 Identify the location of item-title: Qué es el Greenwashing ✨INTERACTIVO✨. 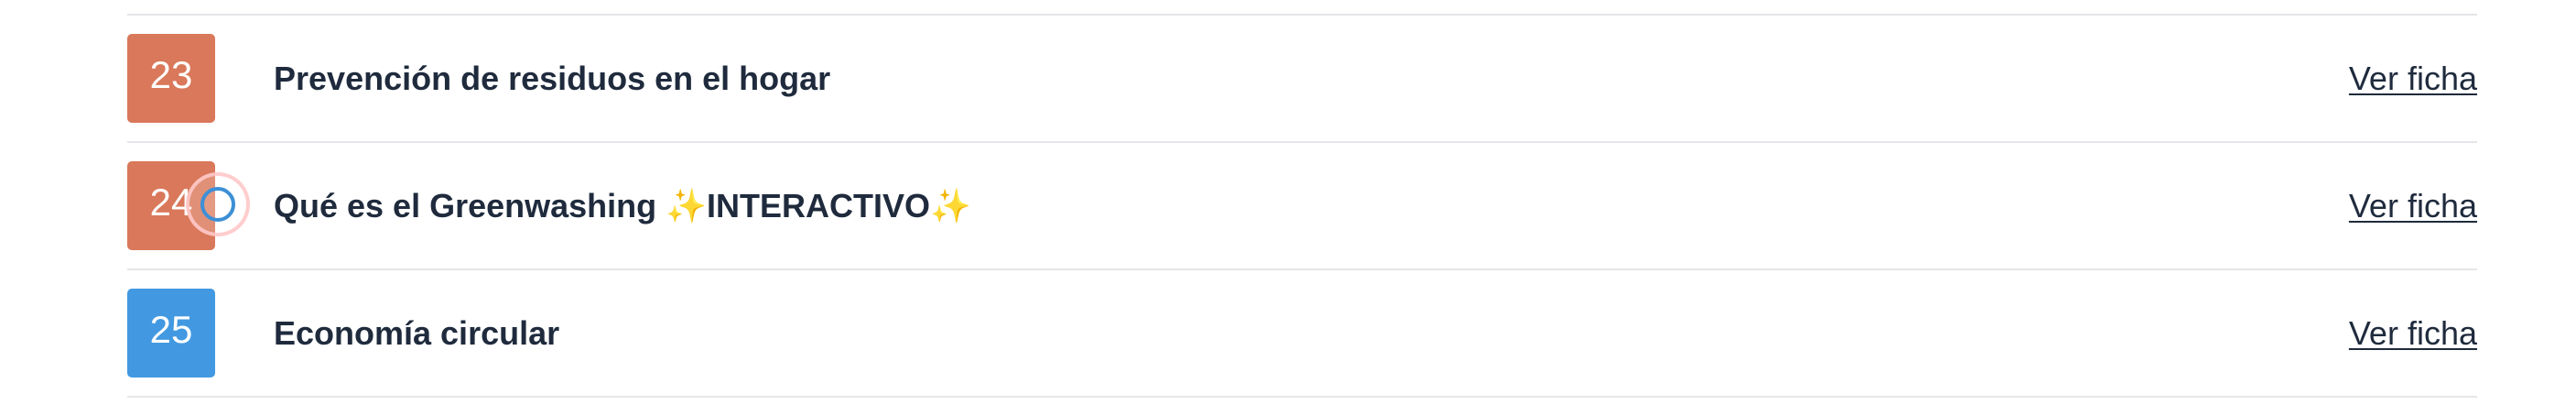
(622, 205).